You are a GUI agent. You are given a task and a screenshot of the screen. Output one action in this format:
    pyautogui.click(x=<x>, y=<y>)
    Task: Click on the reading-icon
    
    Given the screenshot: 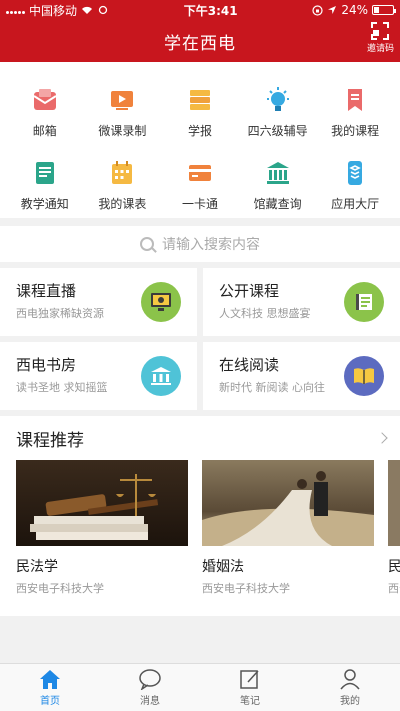 What is the action you would take?
    pyautogui.click(x=364, y=376)
    